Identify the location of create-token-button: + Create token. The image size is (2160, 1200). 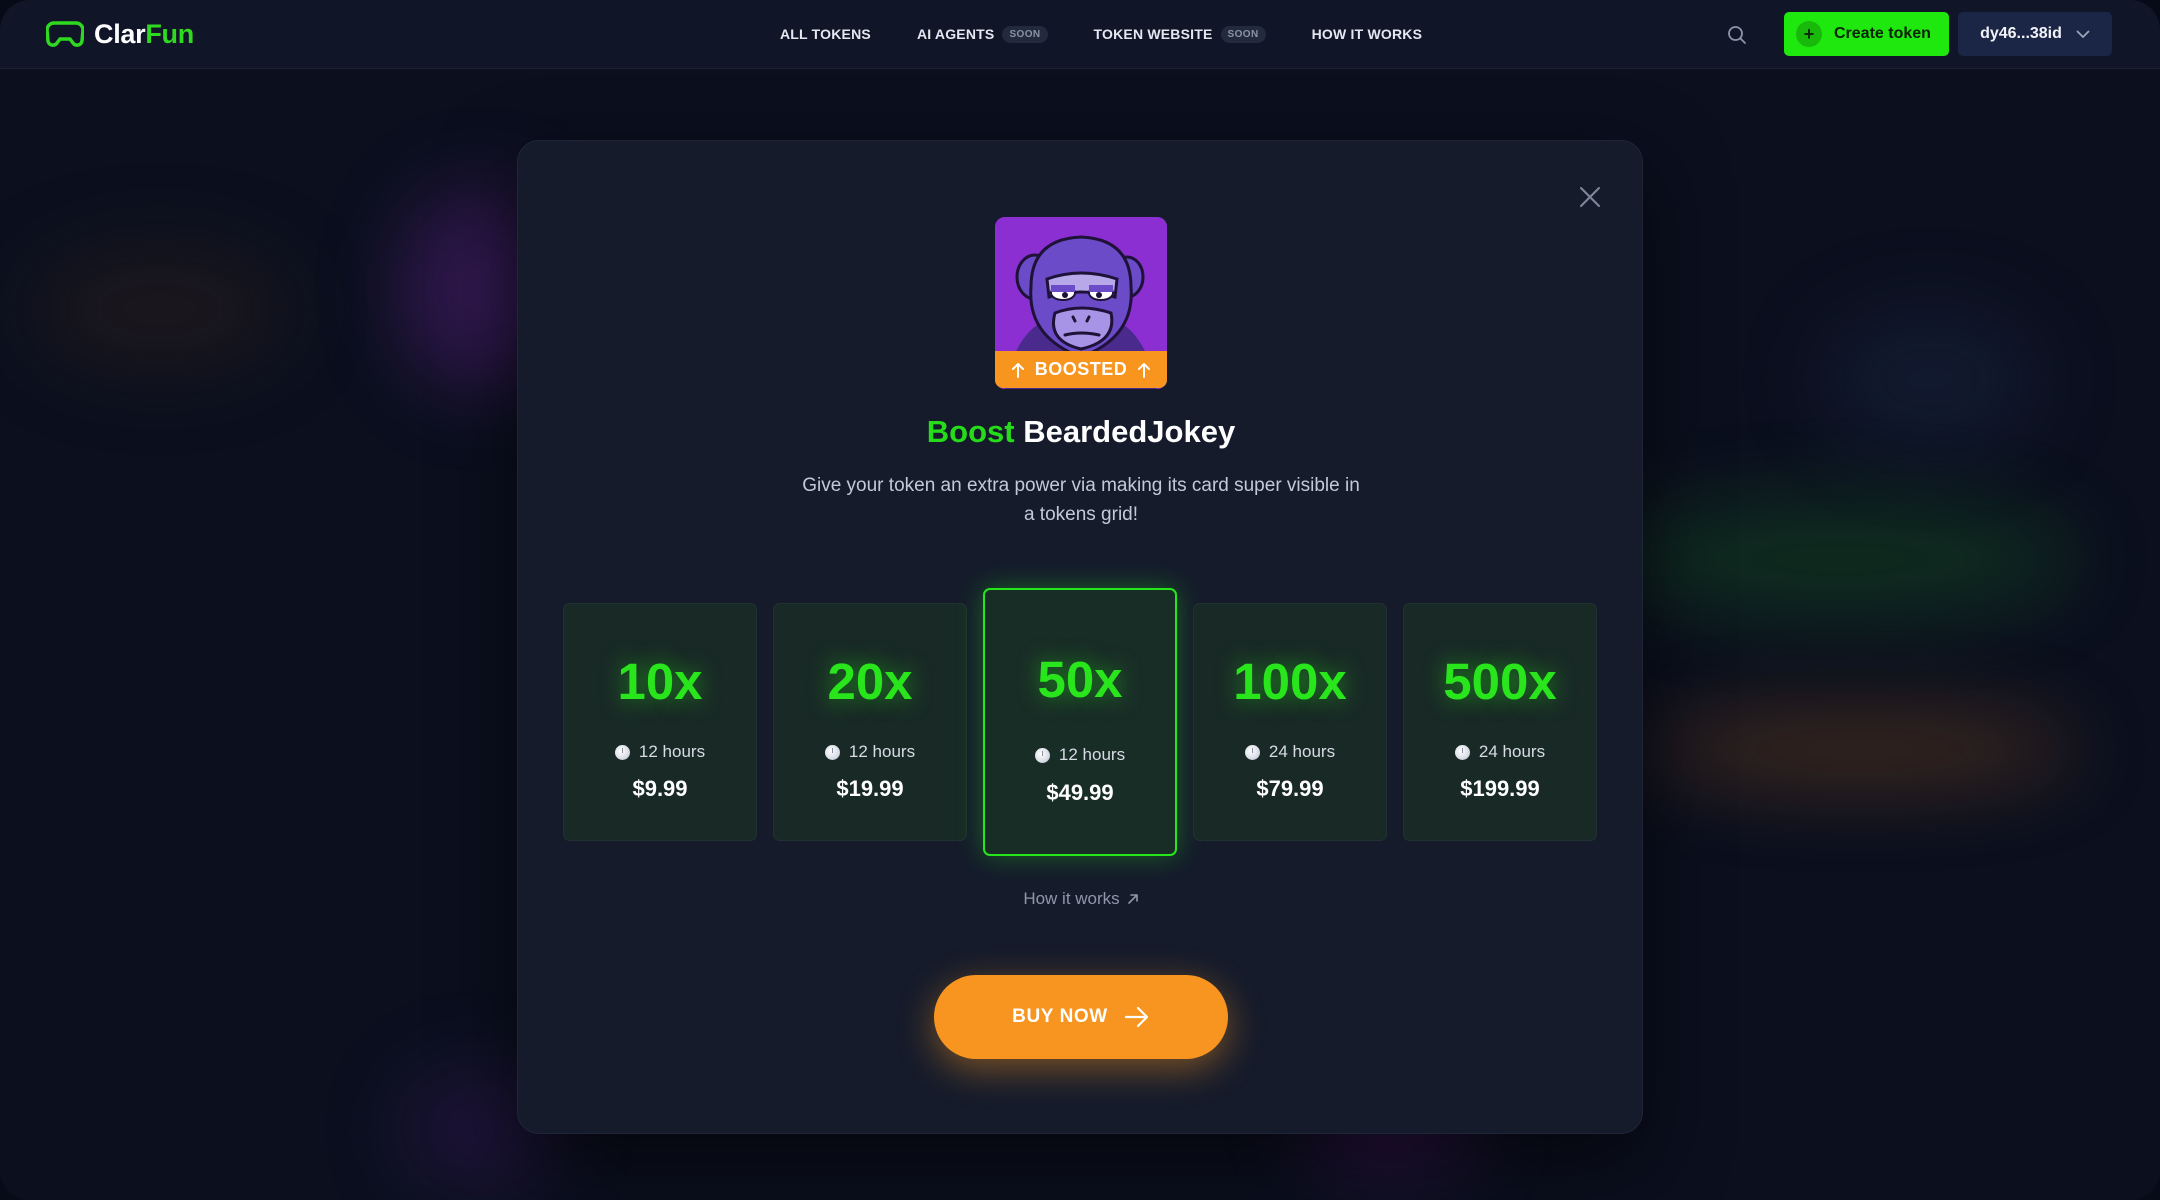
(1866, 34).